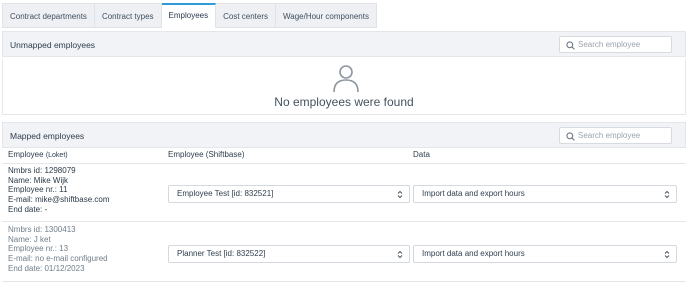  Describe the element at coordinates (624, 44) in the screenshot. I see `unmapped-search-input` at that location.